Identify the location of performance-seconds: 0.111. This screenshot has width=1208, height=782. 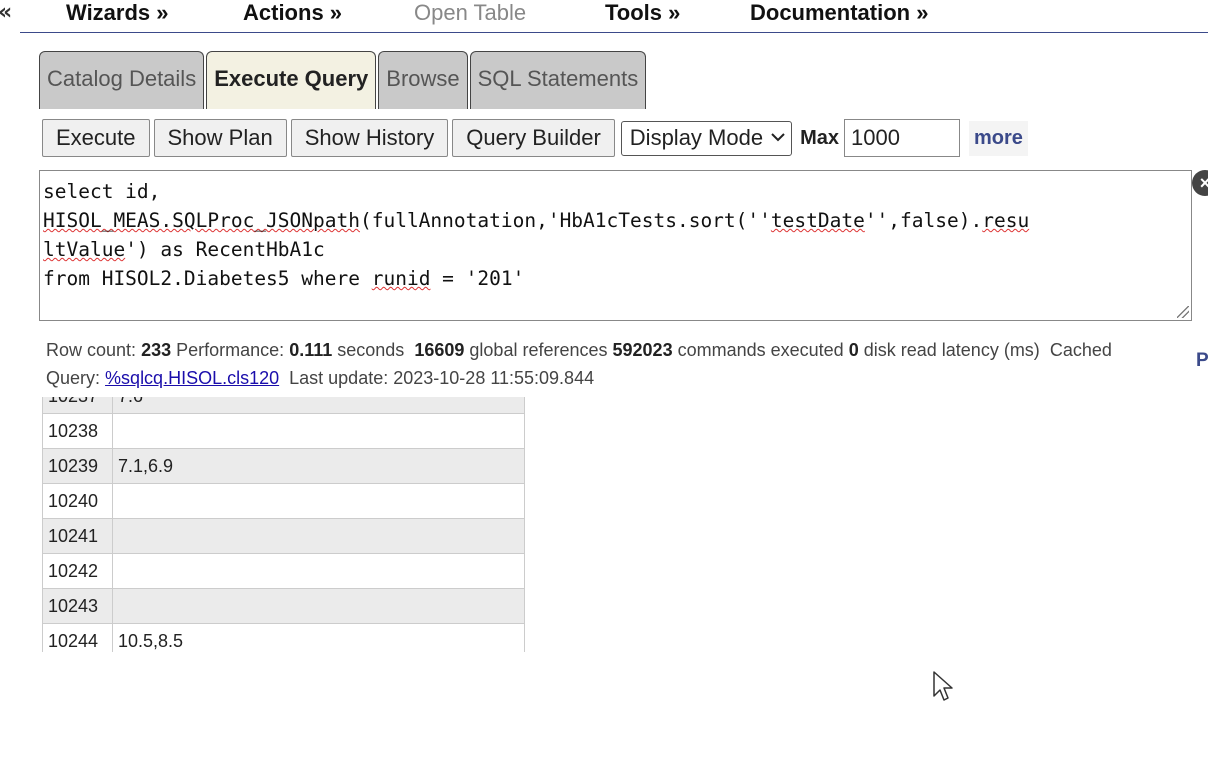
(311, 350).